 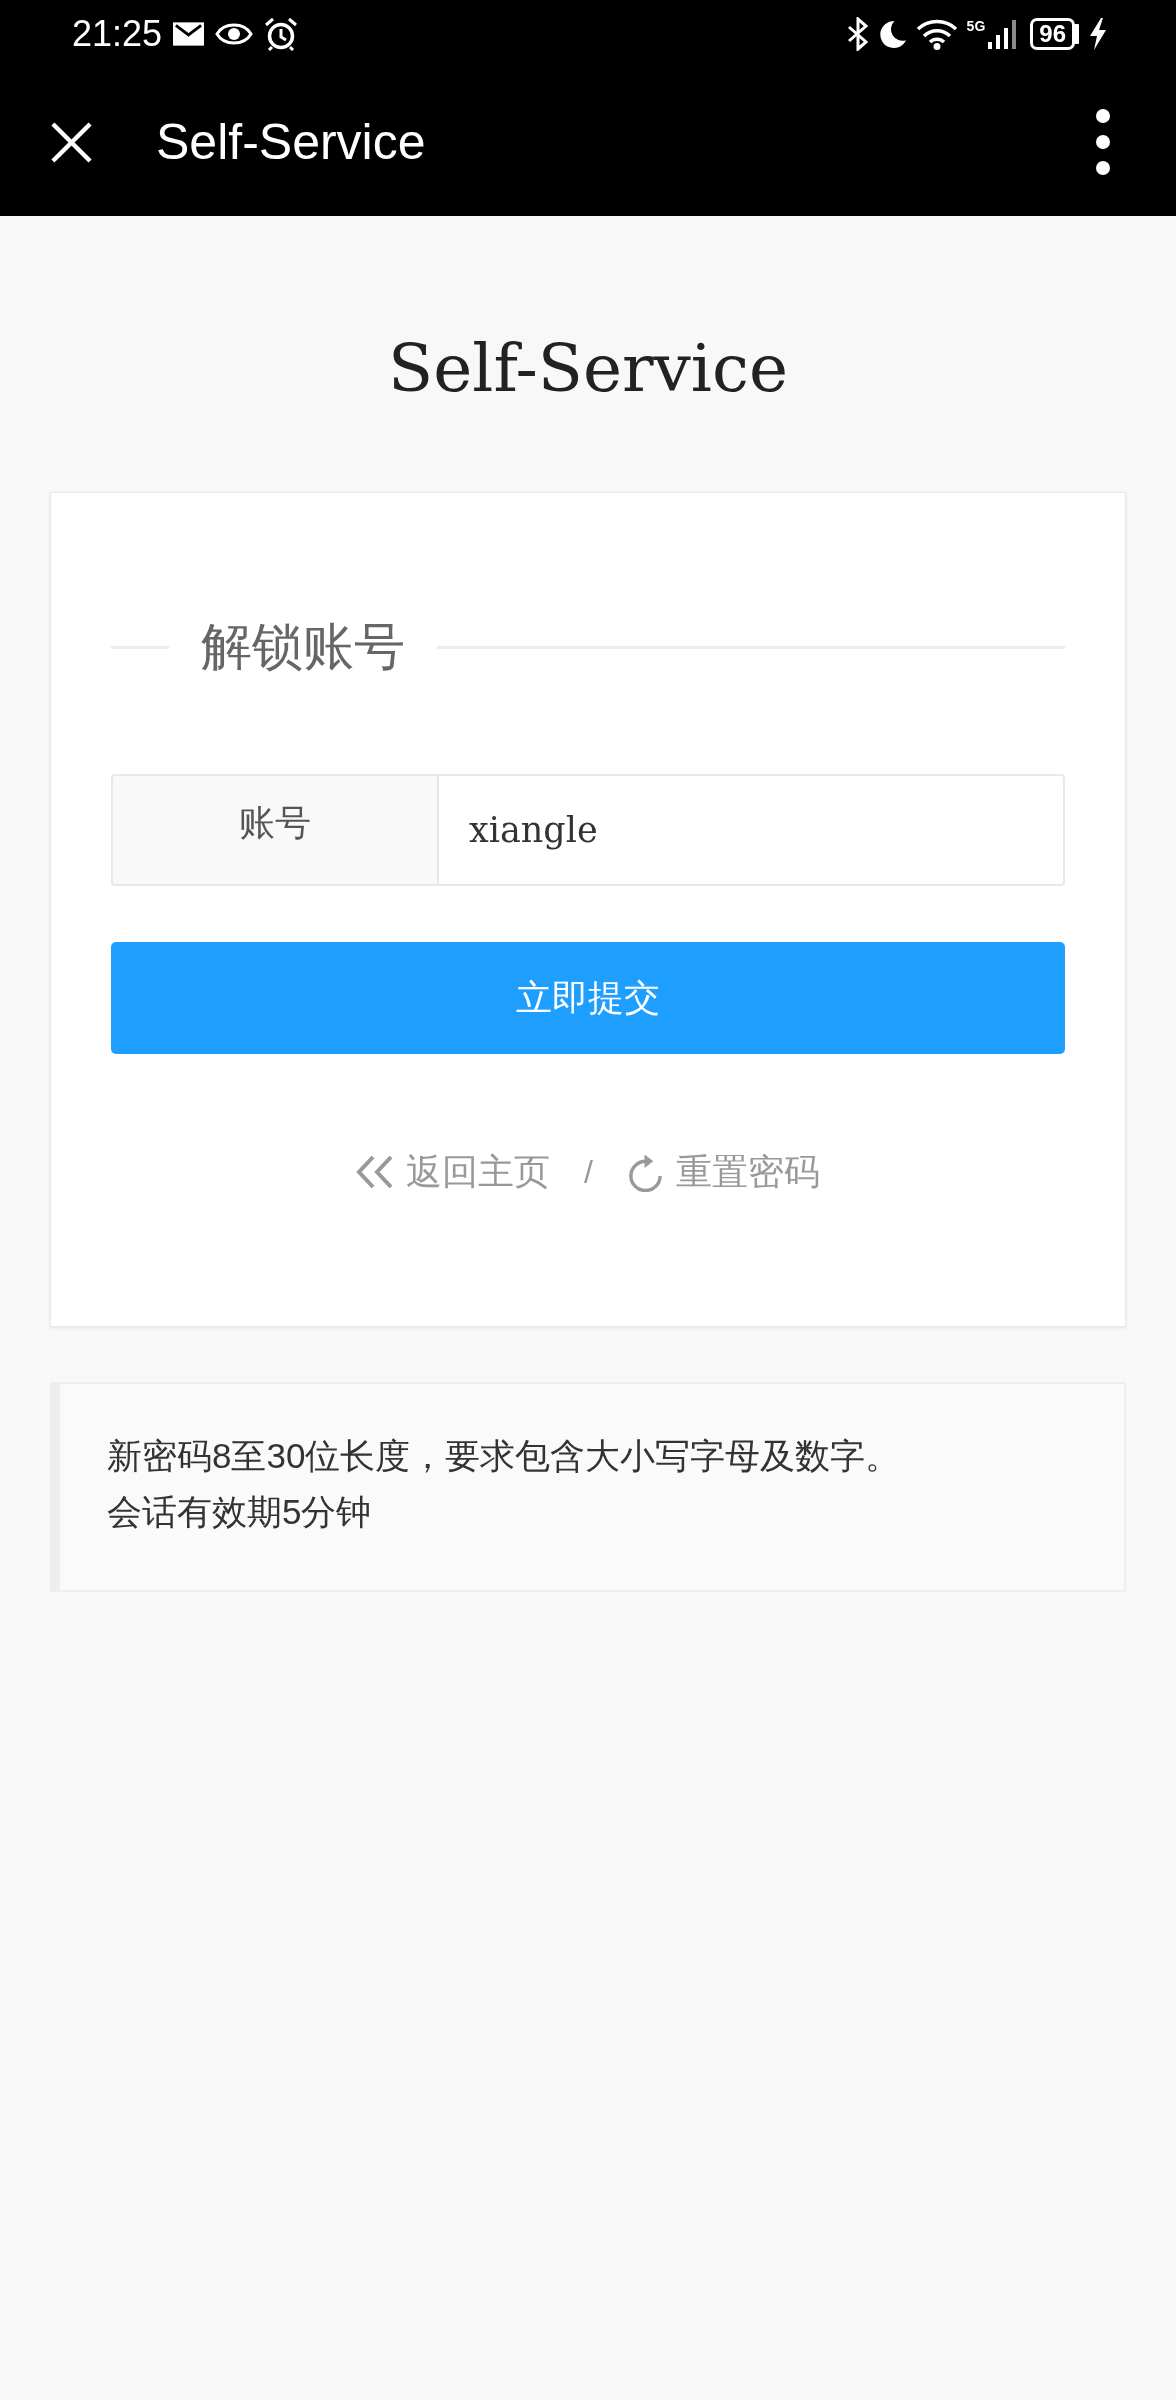 I want to click on moon-icon, so click(x=892, y=34).